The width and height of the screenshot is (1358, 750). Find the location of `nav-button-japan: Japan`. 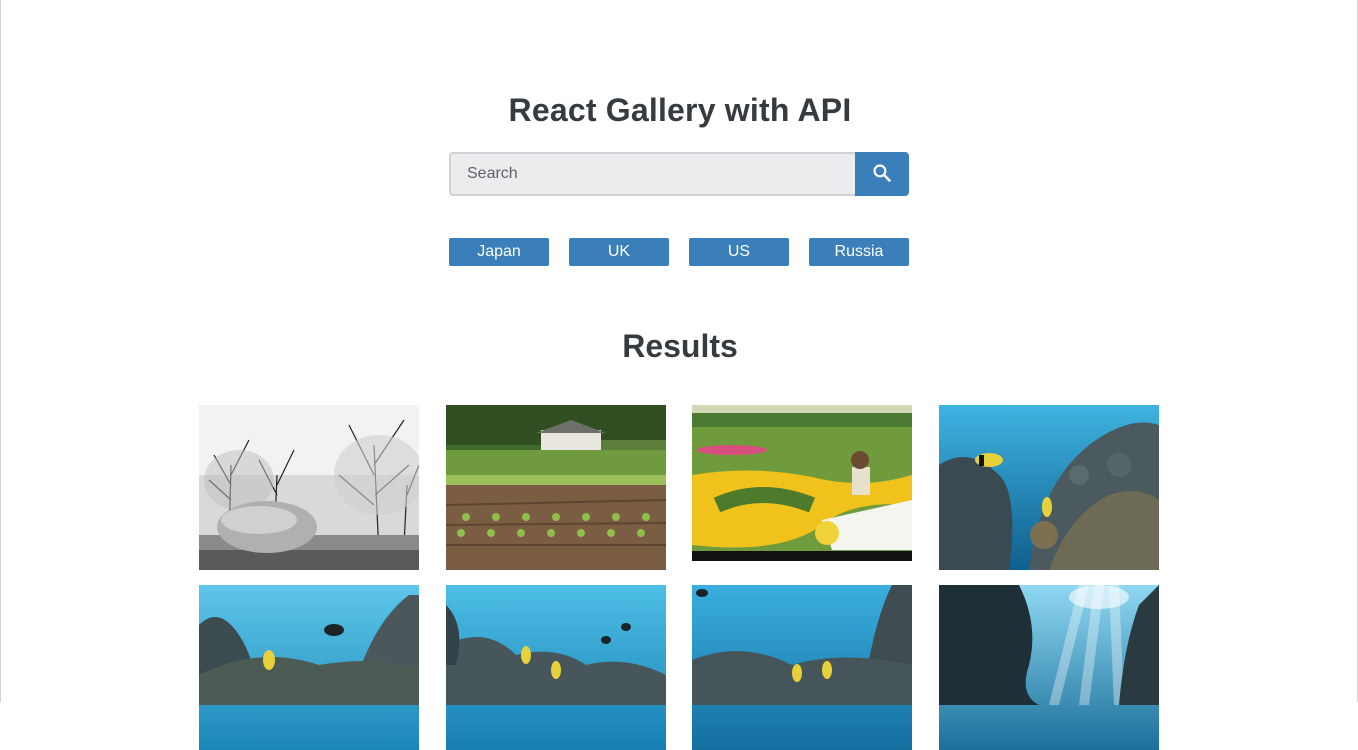

nav-button-japan: Japan is located at coordinates (499, 252).